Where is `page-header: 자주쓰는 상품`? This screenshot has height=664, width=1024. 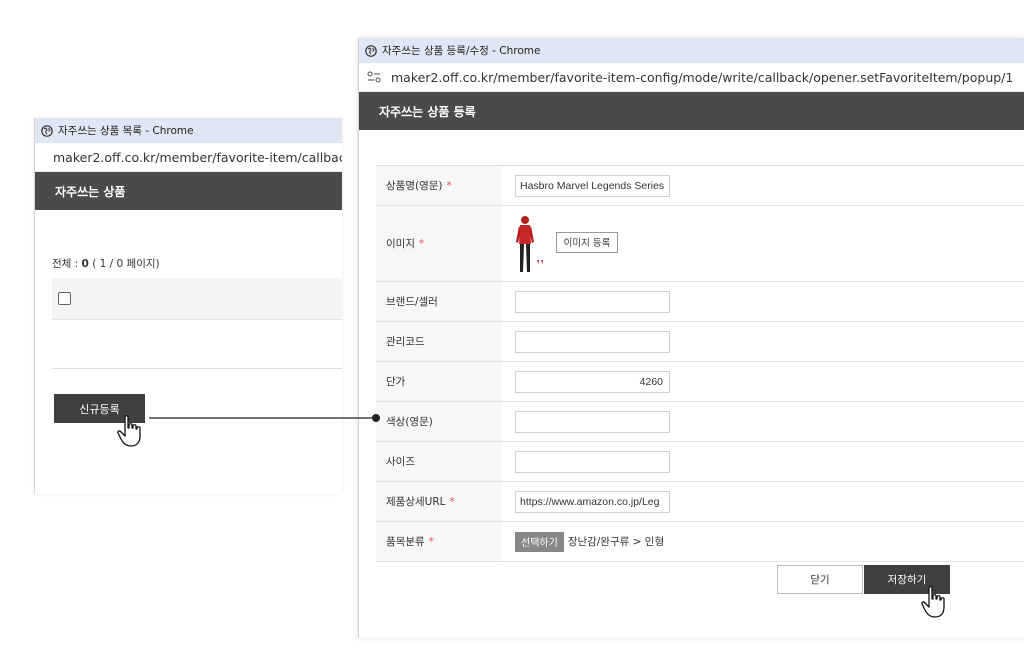 page-header: 자주쓰는 상품 is located at coordinates (188, 191).